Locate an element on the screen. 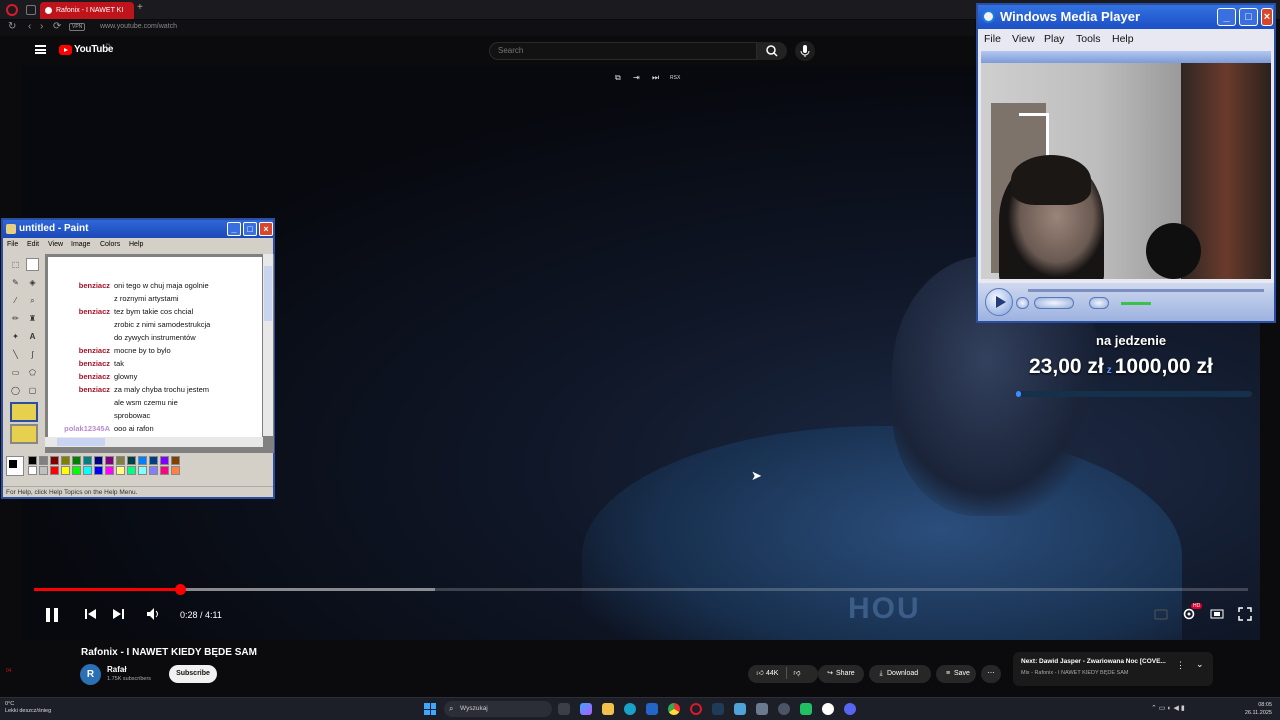 The image size is (1280, 720). taskbar-search: ⌕ Wyszukaj is located at coordinates (498, 709).